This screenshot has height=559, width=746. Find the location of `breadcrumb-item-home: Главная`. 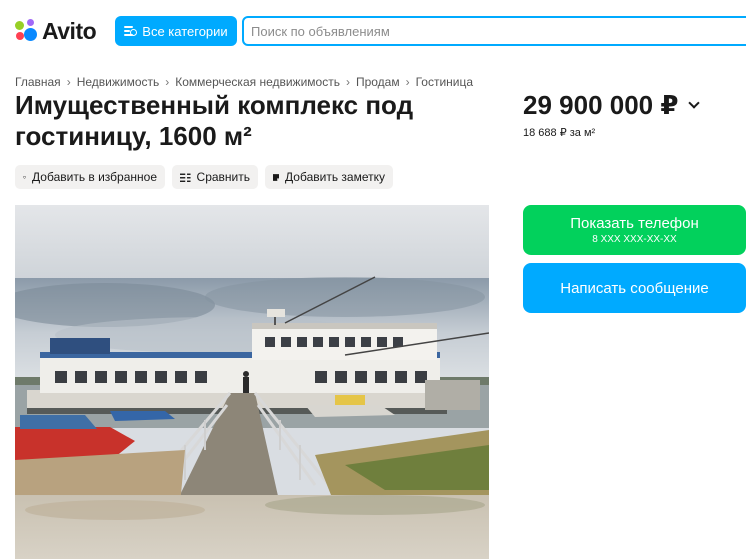

breadcrumb-item-home: Главная is located at coordinates (38, 82).